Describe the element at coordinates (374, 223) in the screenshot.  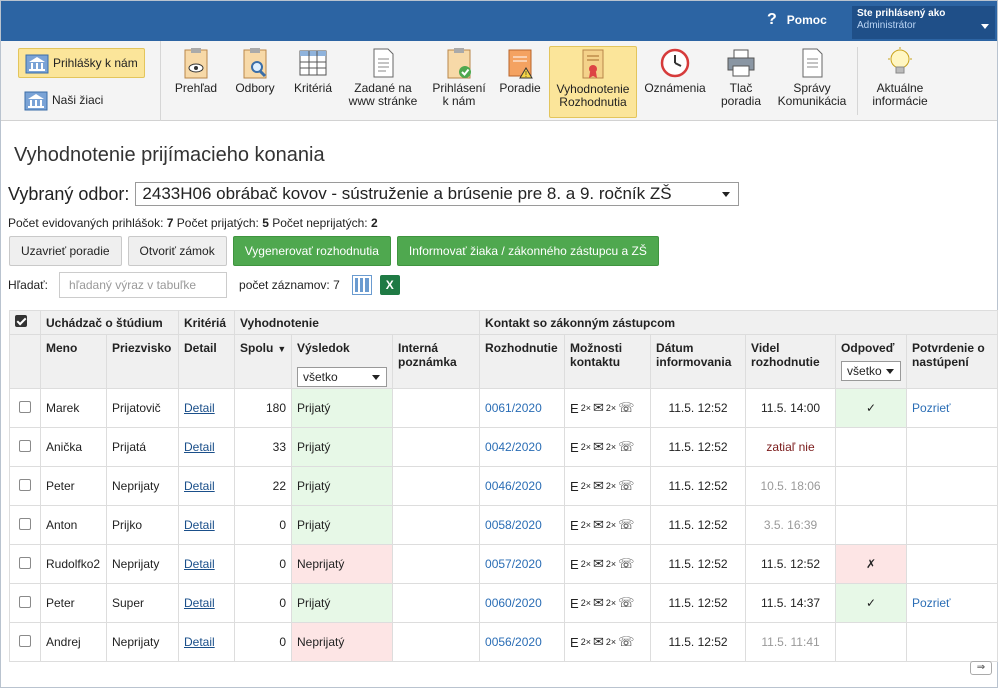
I see `stats-neprij: 2` at that location.